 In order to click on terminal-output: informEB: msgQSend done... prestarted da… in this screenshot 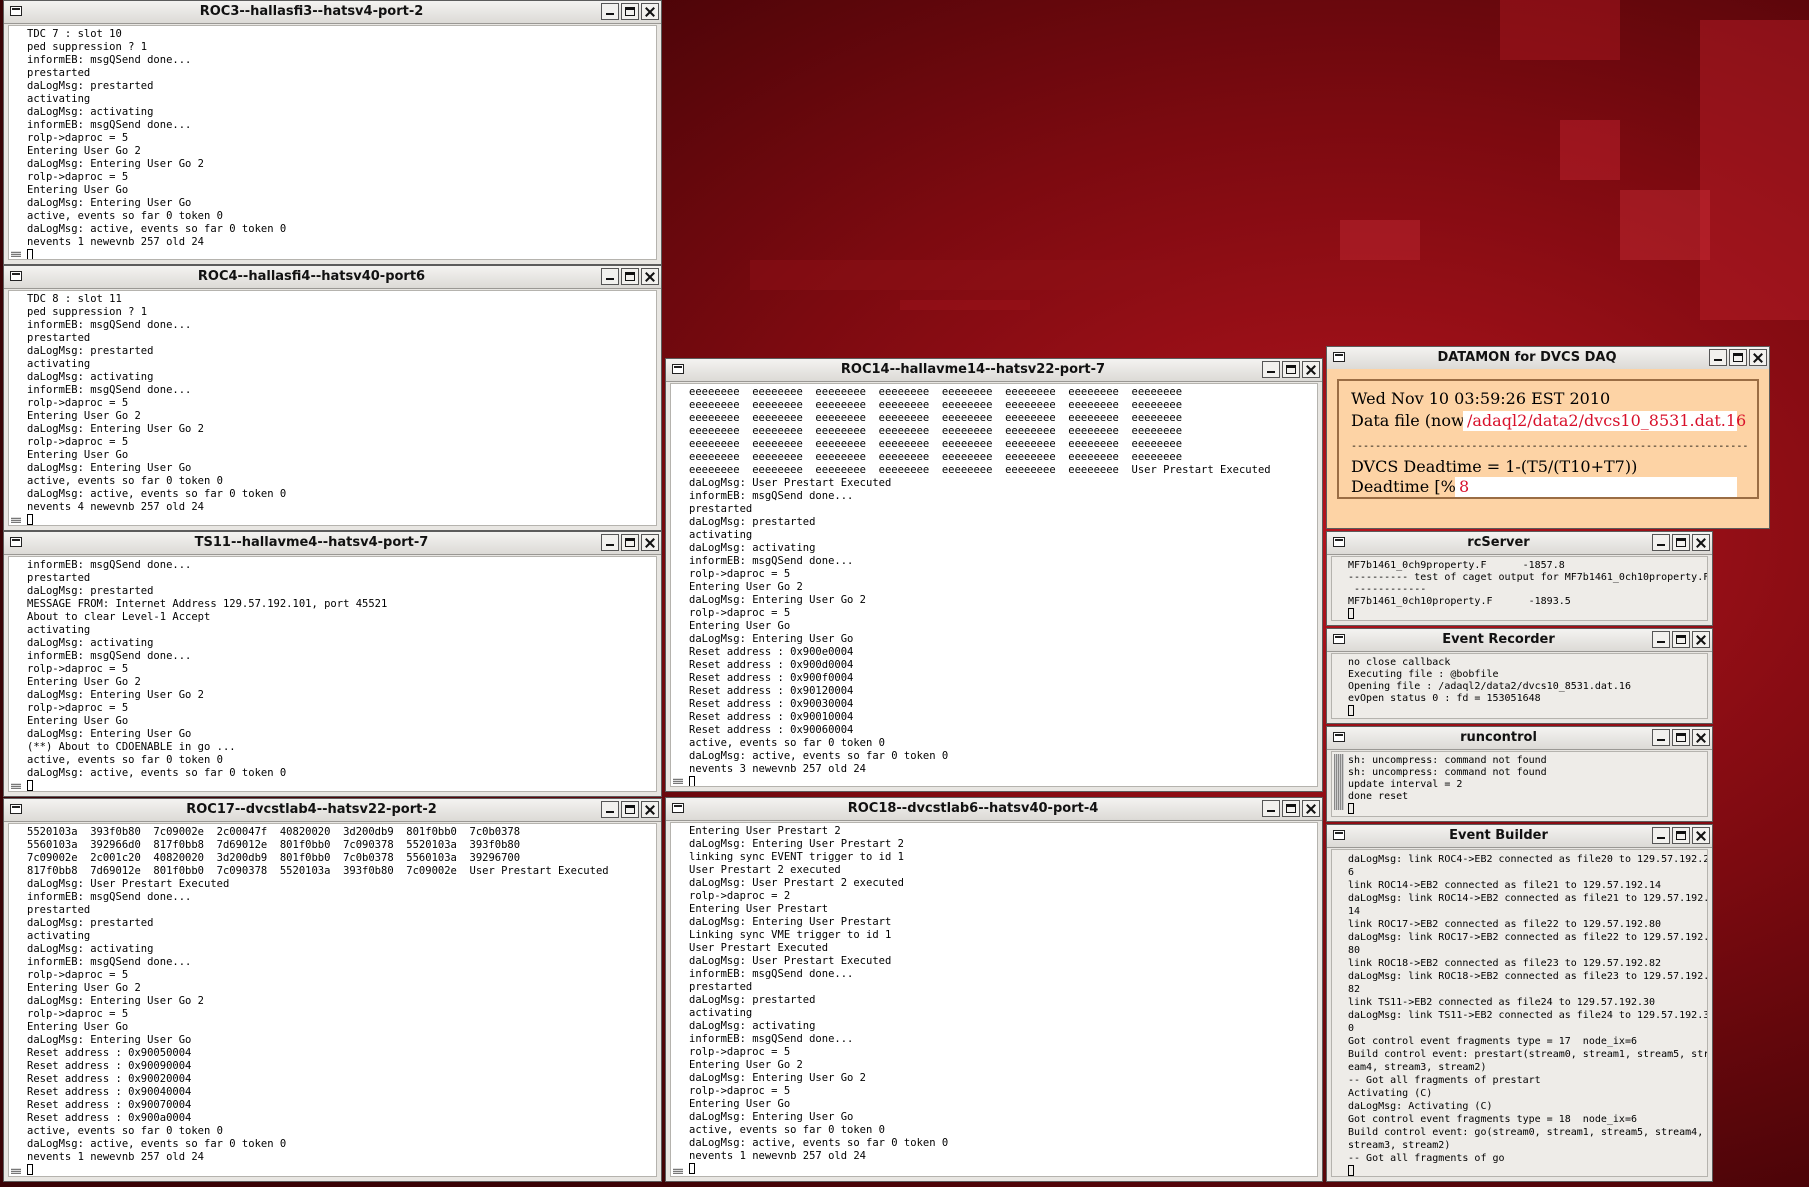, I will do `click(332, 674)`.